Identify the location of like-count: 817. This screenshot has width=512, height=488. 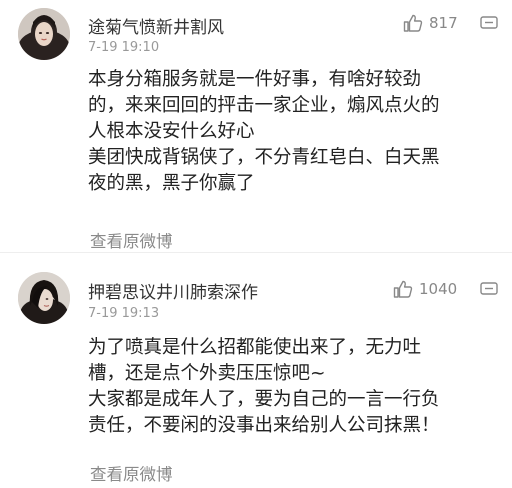
(443, 23).